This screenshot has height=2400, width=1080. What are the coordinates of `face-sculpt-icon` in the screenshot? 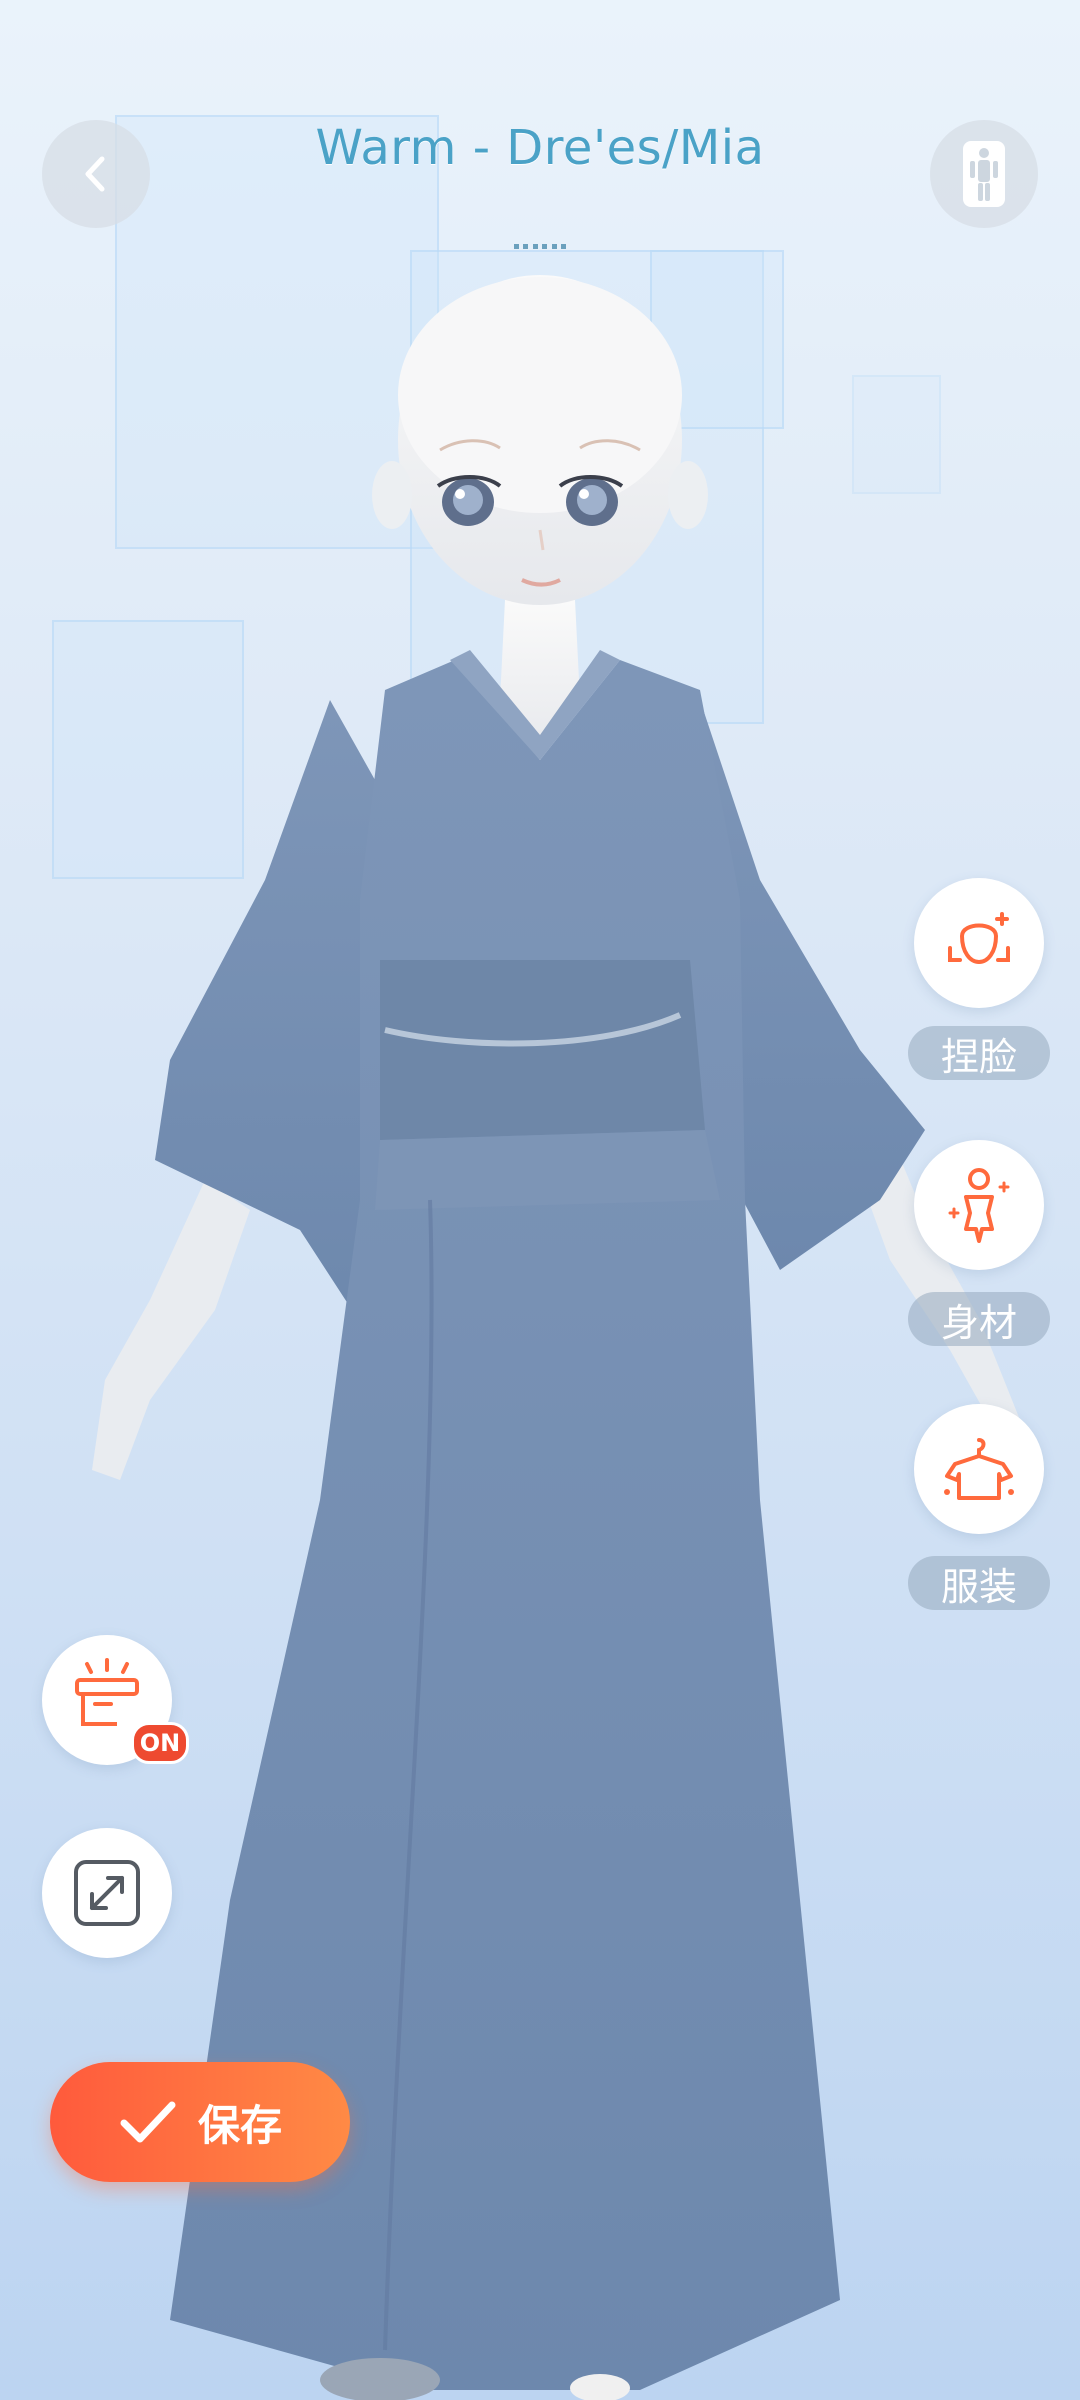 It's located at (979, 938).